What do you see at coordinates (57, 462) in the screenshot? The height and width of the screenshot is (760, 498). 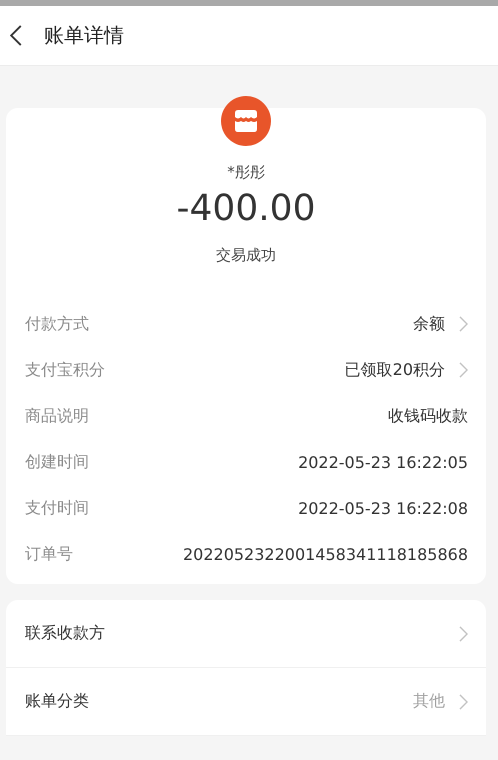 I see `detail-label: 创建时间` at bounding box center [57, 462].